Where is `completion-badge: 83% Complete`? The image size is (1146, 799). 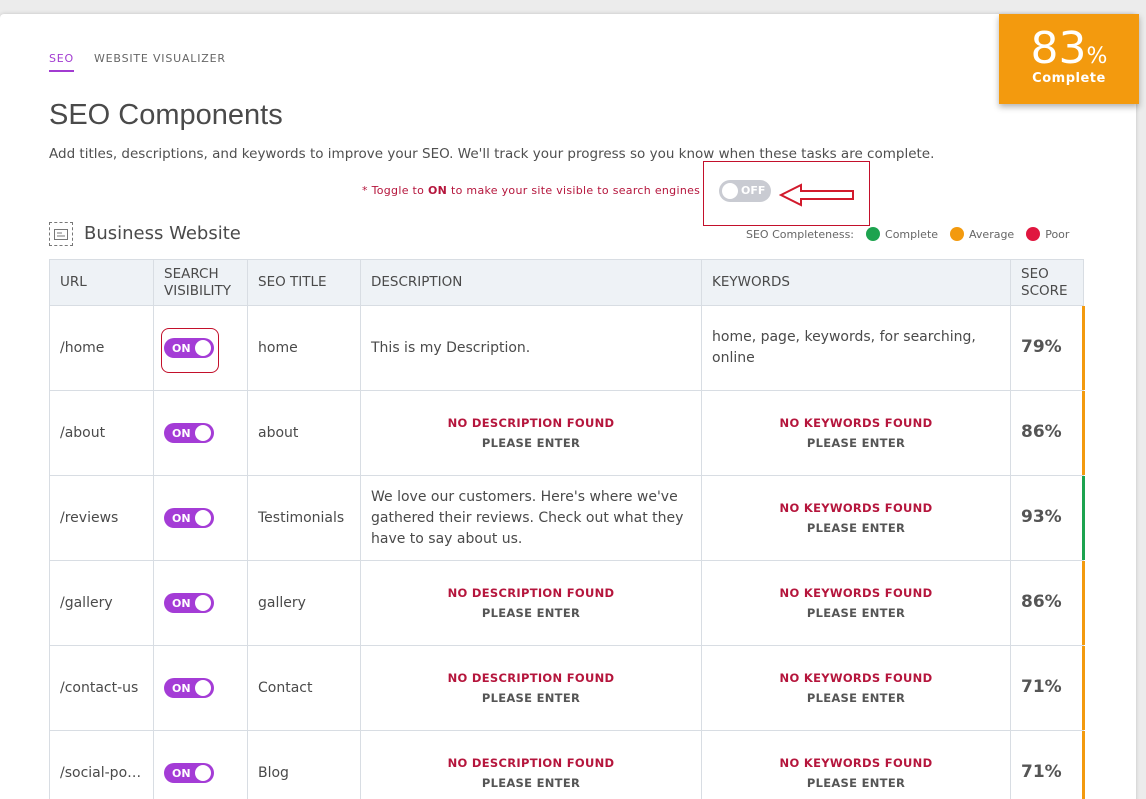
completion-badge: 83% Complete is located at coordinates (1069, 59).